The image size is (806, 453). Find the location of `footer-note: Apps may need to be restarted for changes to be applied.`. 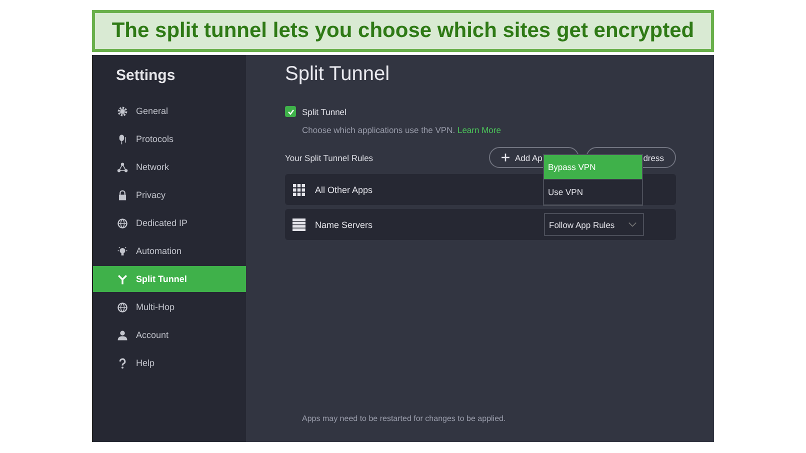

footer-note: Apps may need to be restarted for changes to be applied. is located at coordinates (404, 418).